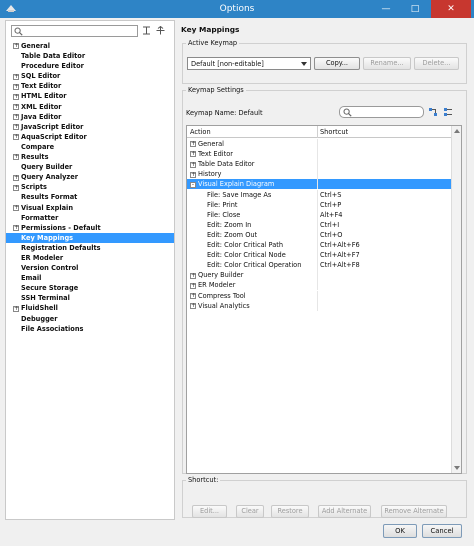 The image size is (474, 546). What do you see at coordinates (193, 184) in the screenshot?
I see `collapse-node-icon: -` at bounding box center [193, 184].